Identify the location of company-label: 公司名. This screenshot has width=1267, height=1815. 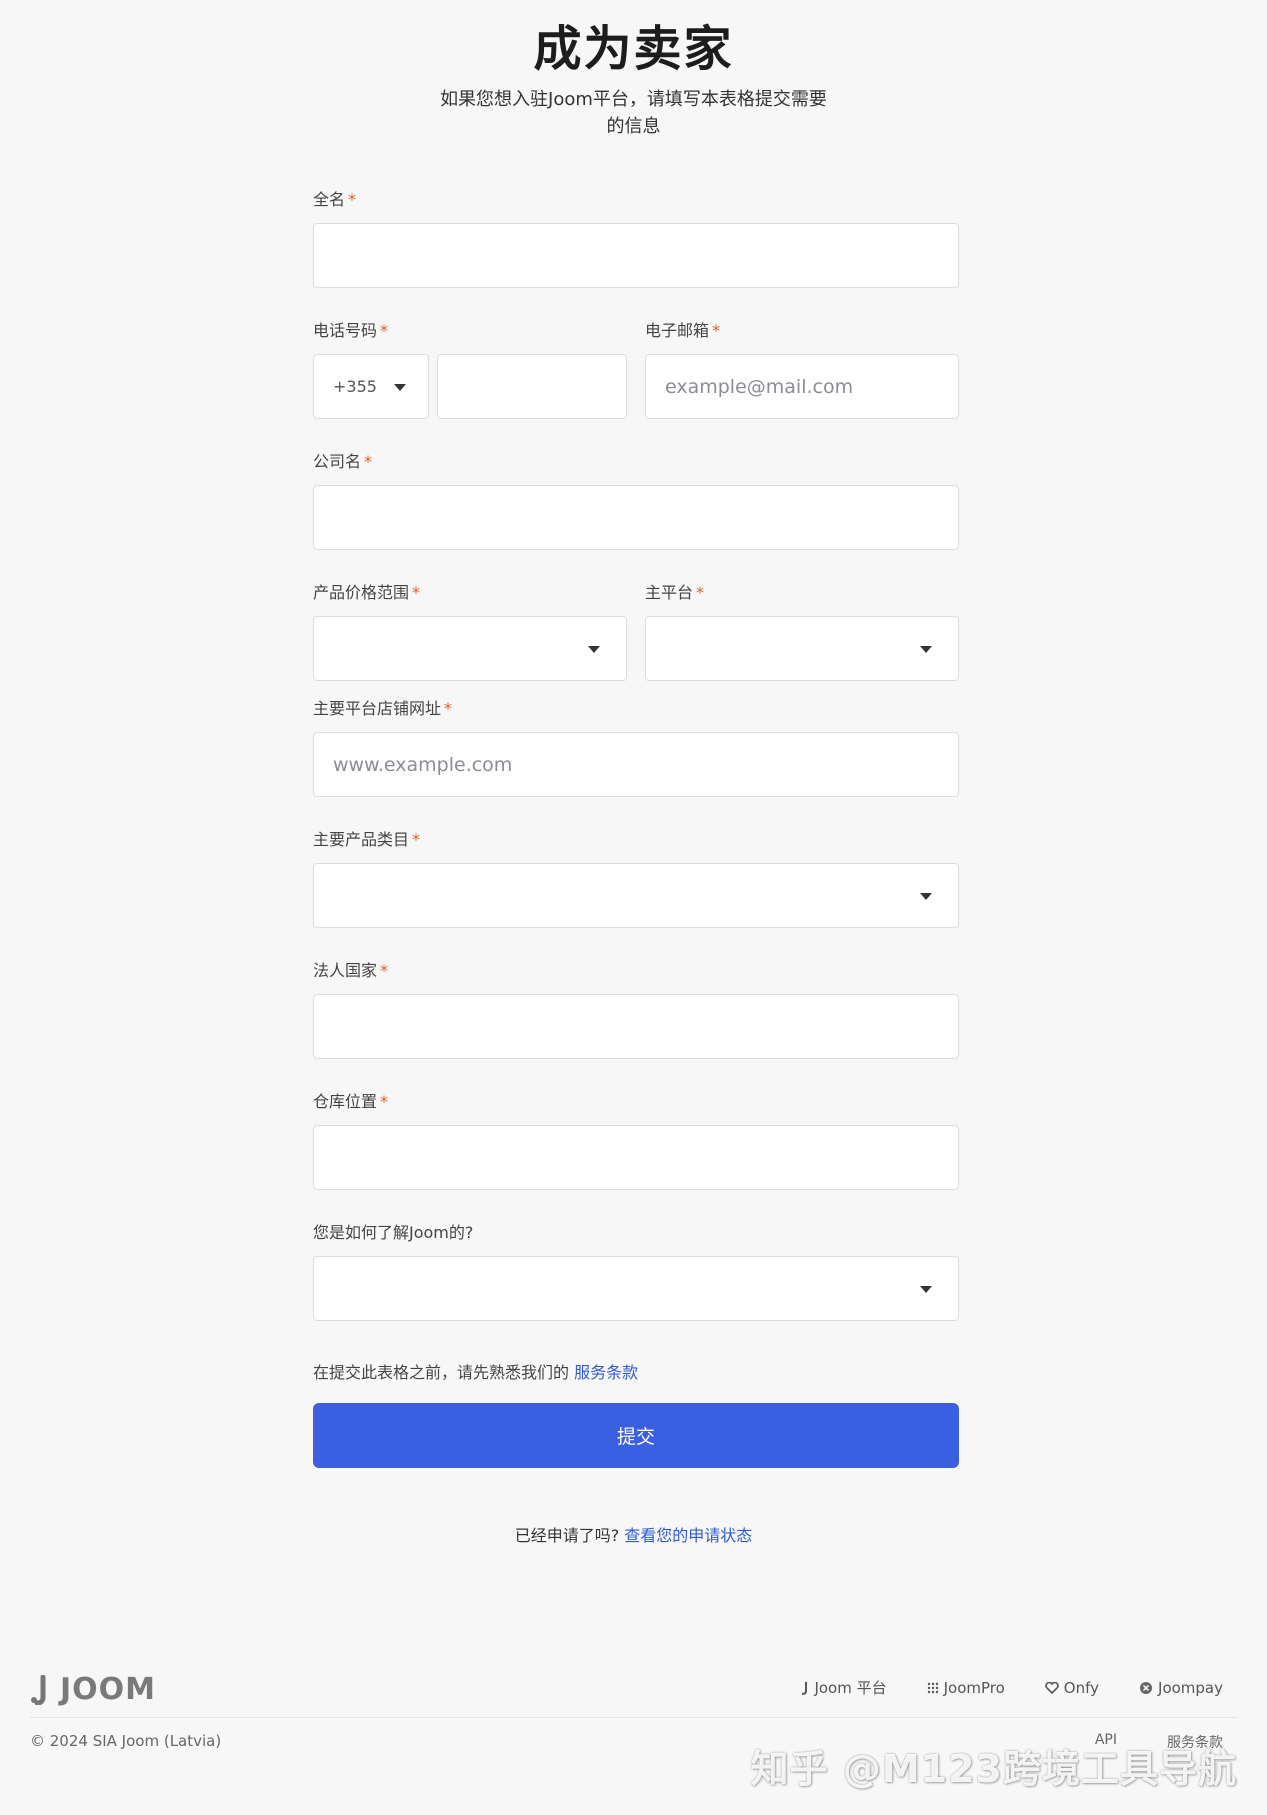
(337, 461).